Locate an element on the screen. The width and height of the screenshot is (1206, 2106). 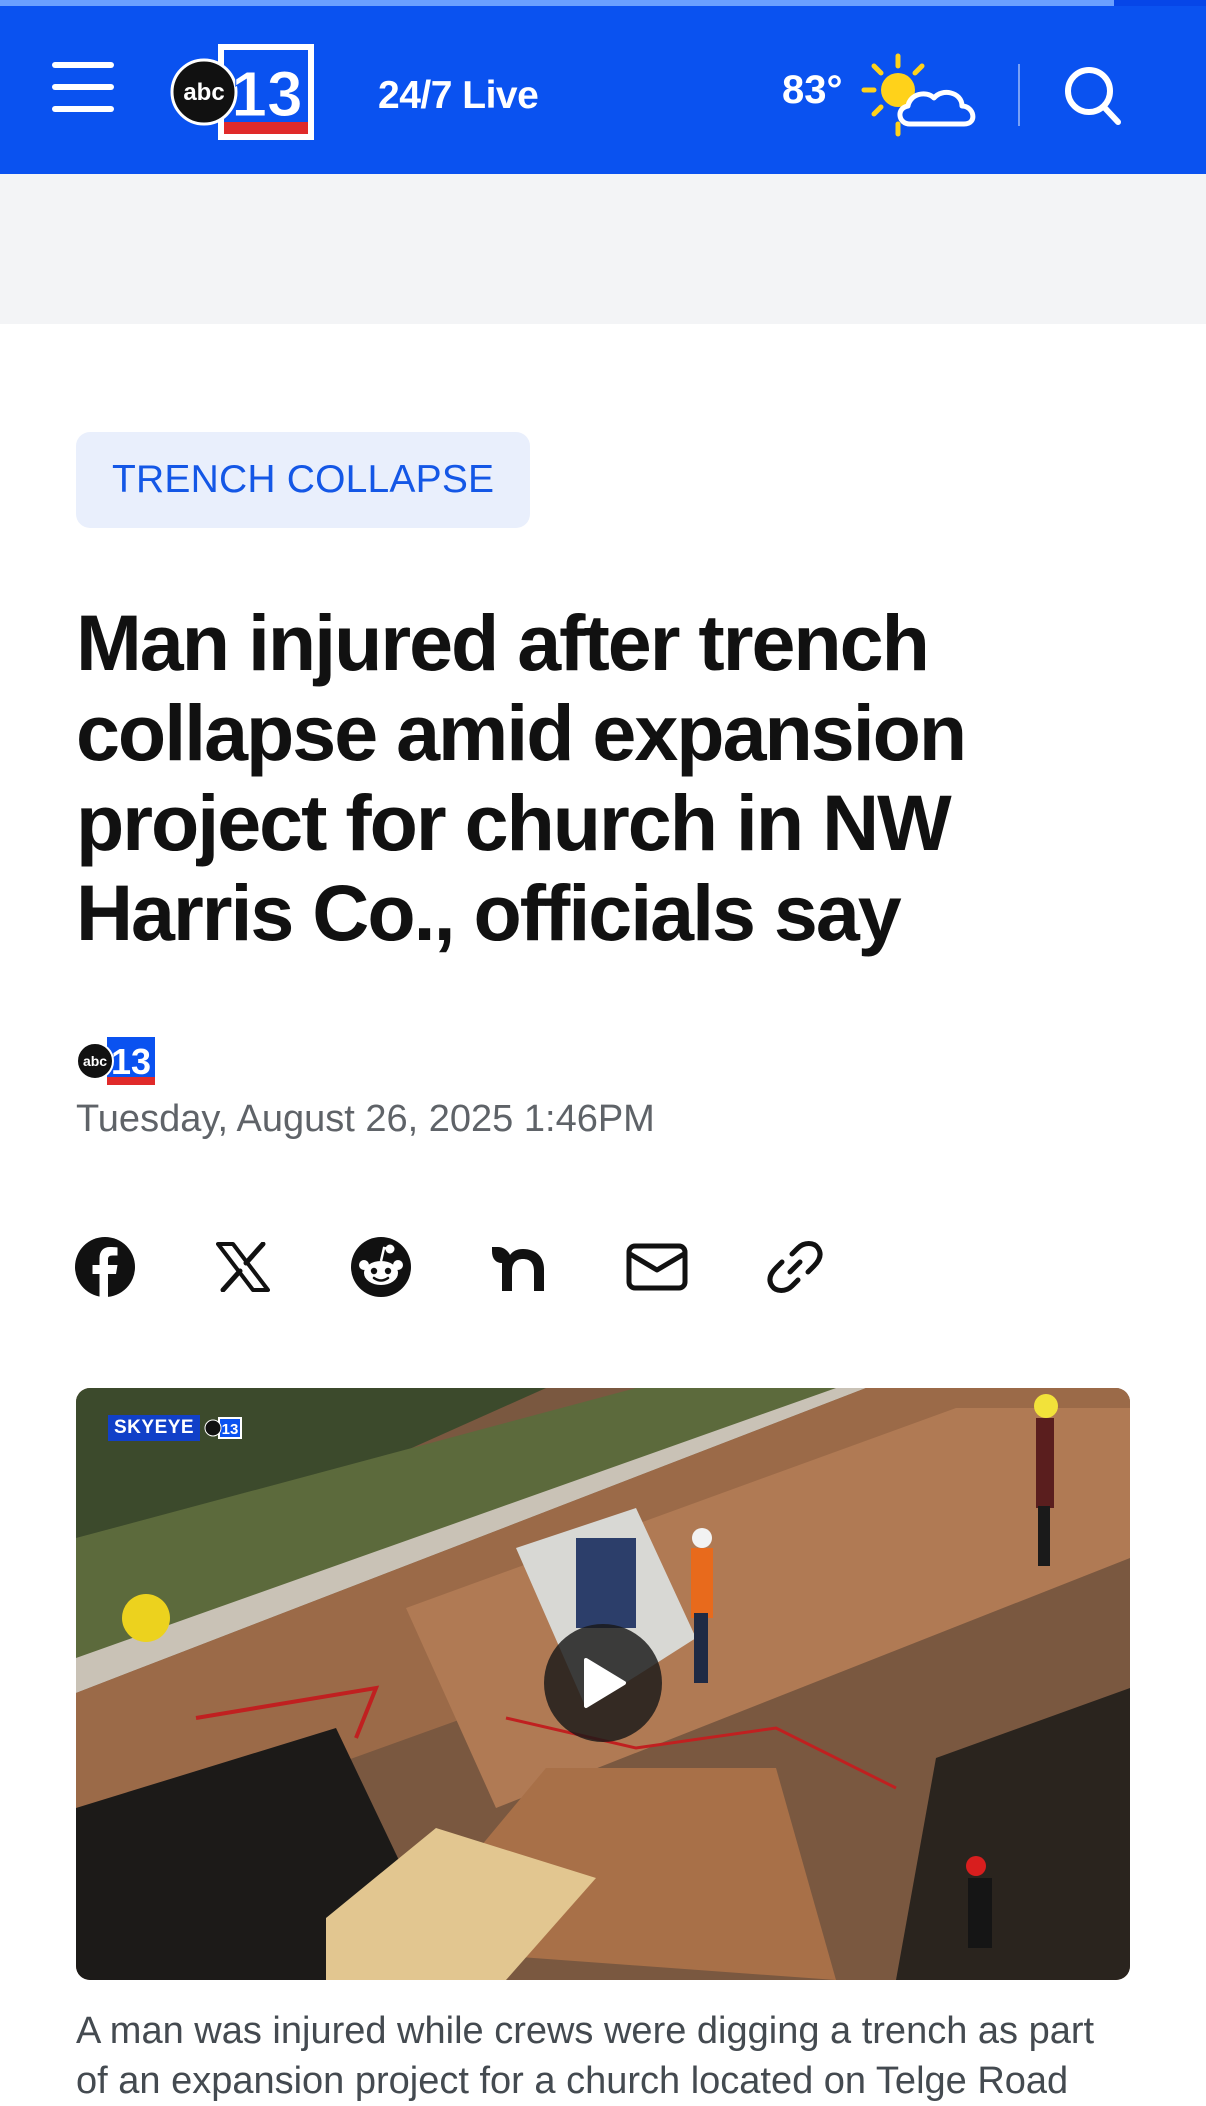
email-share-button is located at coordinates (657, 1267).